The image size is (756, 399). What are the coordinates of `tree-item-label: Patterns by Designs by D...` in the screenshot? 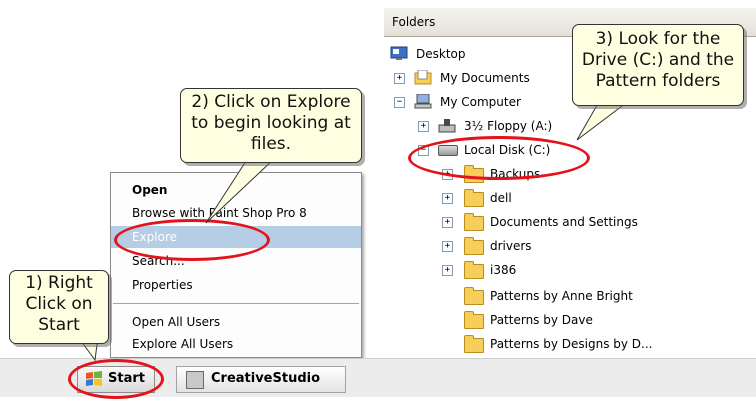 It's located at (571, 344).